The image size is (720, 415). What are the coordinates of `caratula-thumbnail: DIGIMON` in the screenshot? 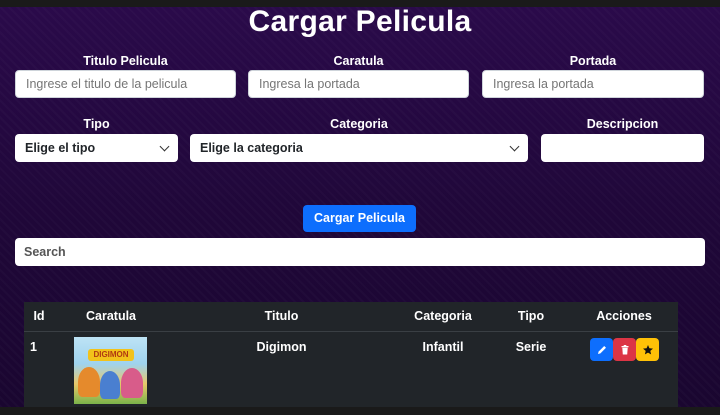 It's located at (110, 370).